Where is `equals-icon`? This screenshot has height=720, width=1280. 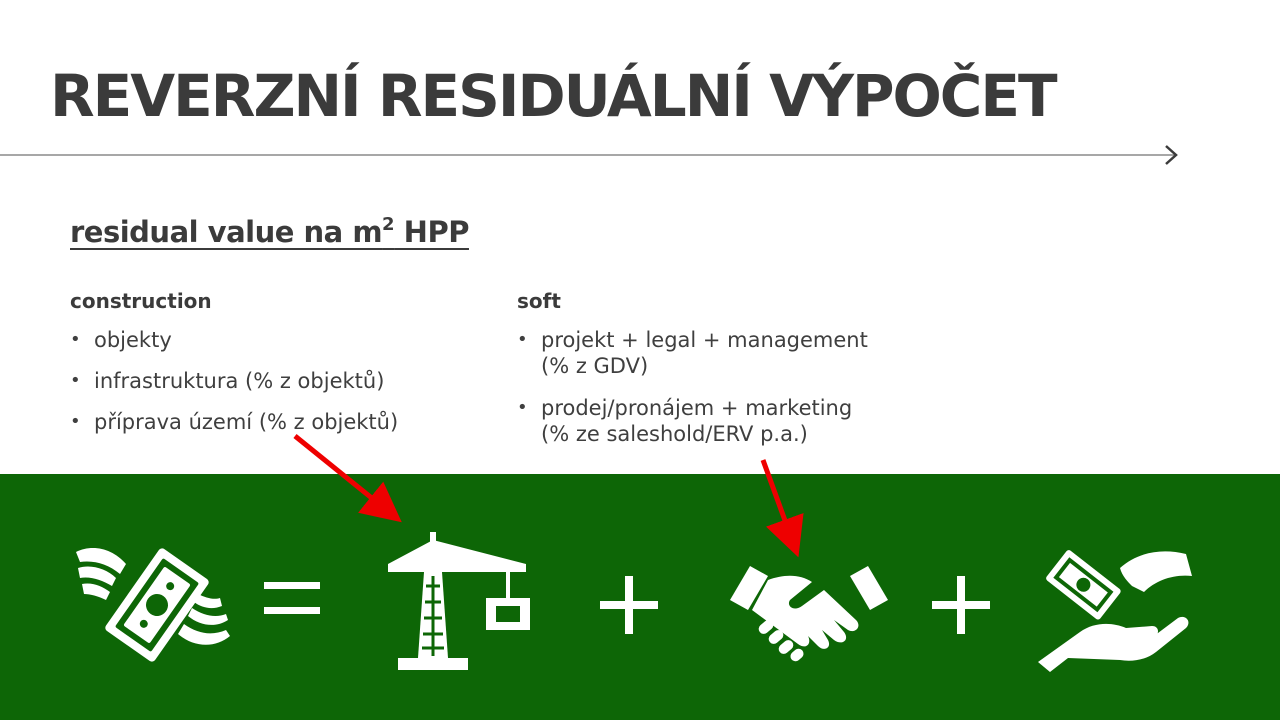
equals-icon is located at coordinates (292, 598).